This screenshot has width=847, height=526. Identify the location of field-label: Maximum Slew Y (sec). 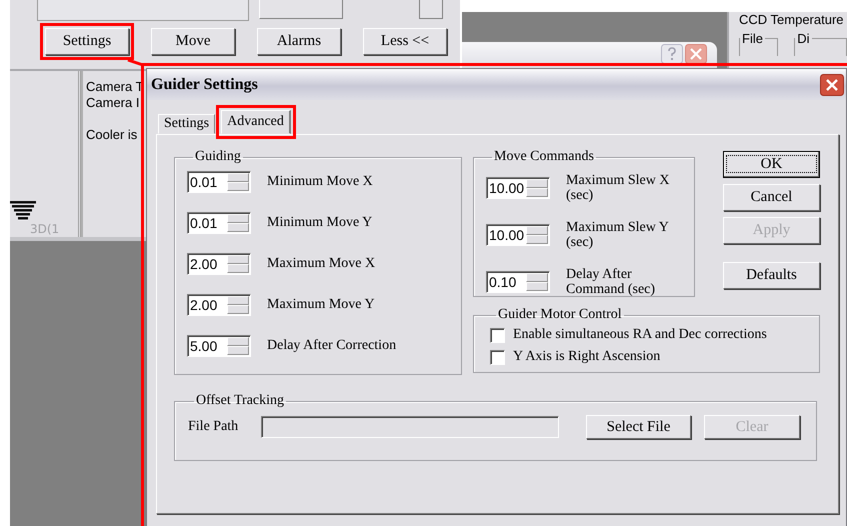
(618, 235).